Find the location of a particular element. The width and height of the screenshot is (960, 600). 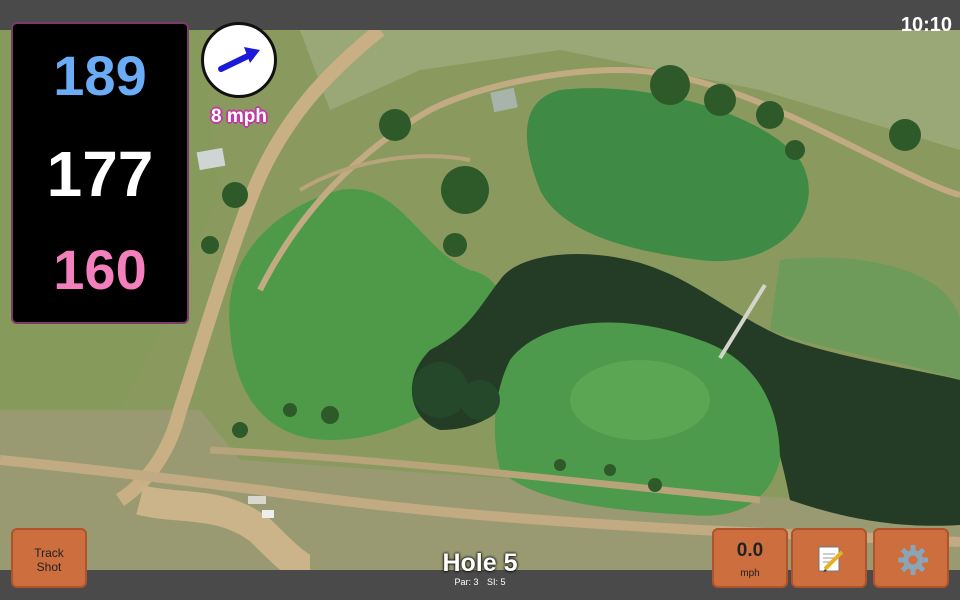

clock: 10:10 is located at coordinates (926, 25).